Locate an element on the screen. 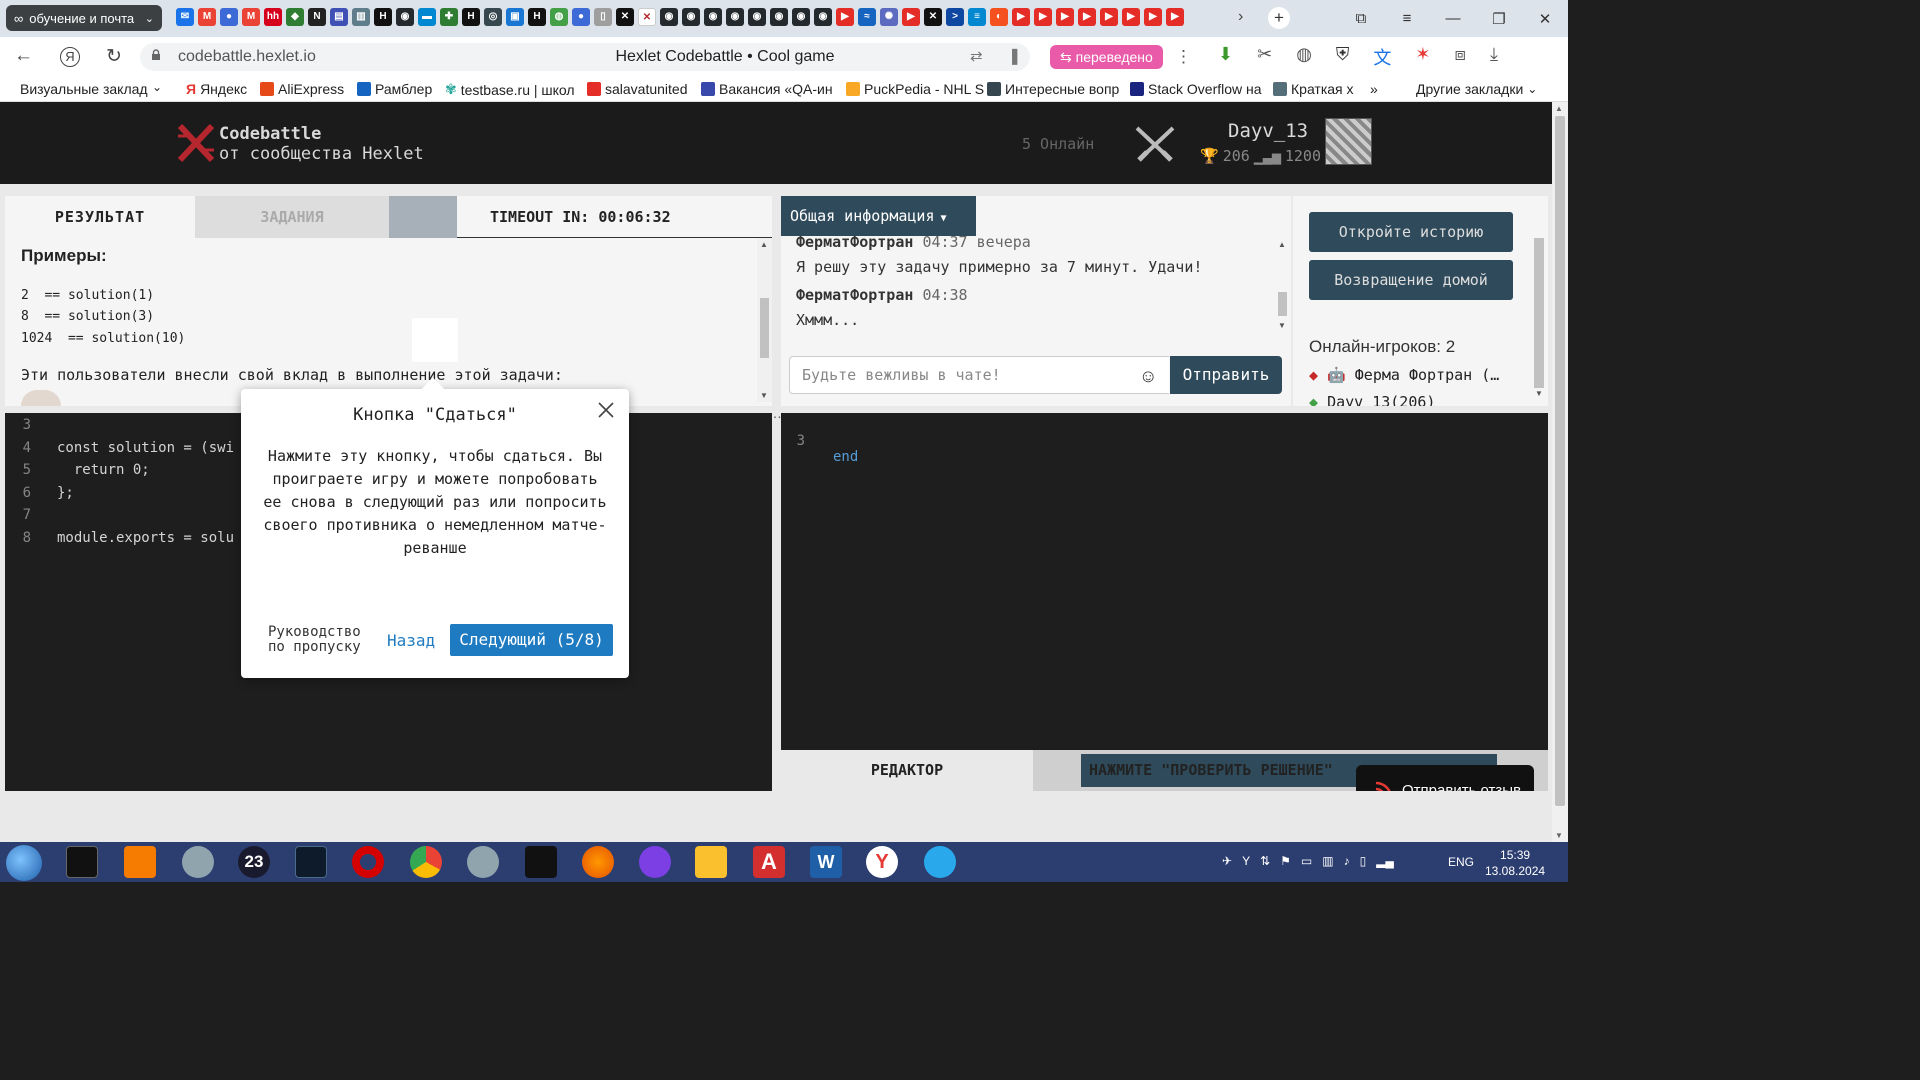 The width and height of the screenshot is (1920, 1080). chat-scrollbar: ▲ ▼ is located at coordinates (1282, 285).